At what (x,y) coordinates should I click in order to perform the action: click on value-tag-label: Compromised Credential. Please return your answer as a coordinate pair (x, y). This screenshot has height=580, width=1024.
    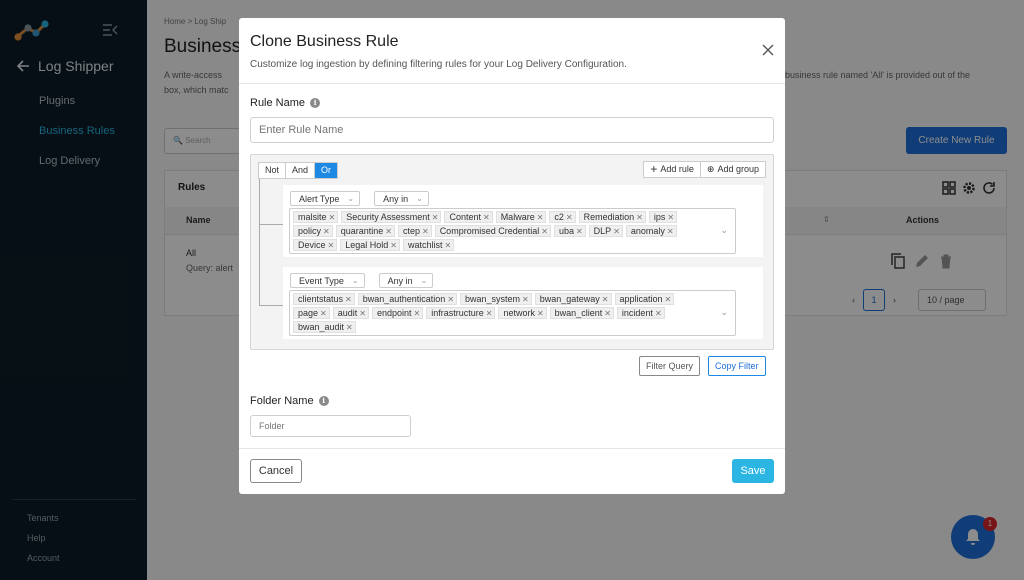
    Looking at the image, I should click on (489, 230).